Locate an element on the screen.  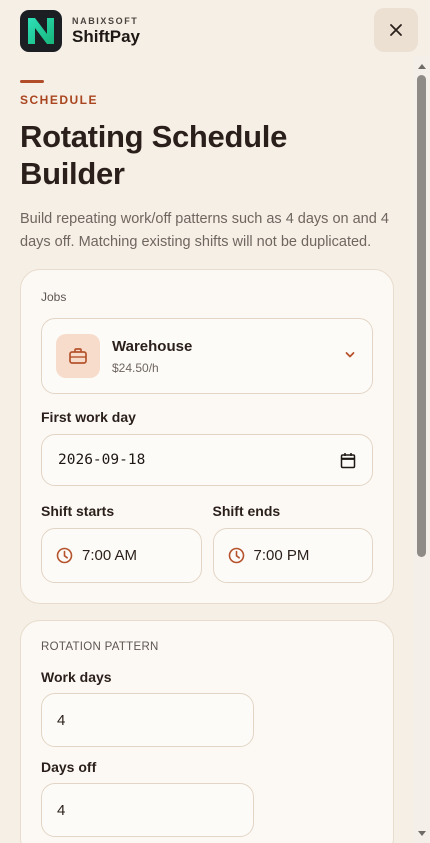
chevron-down-icon is located at coordinates (350, 355).